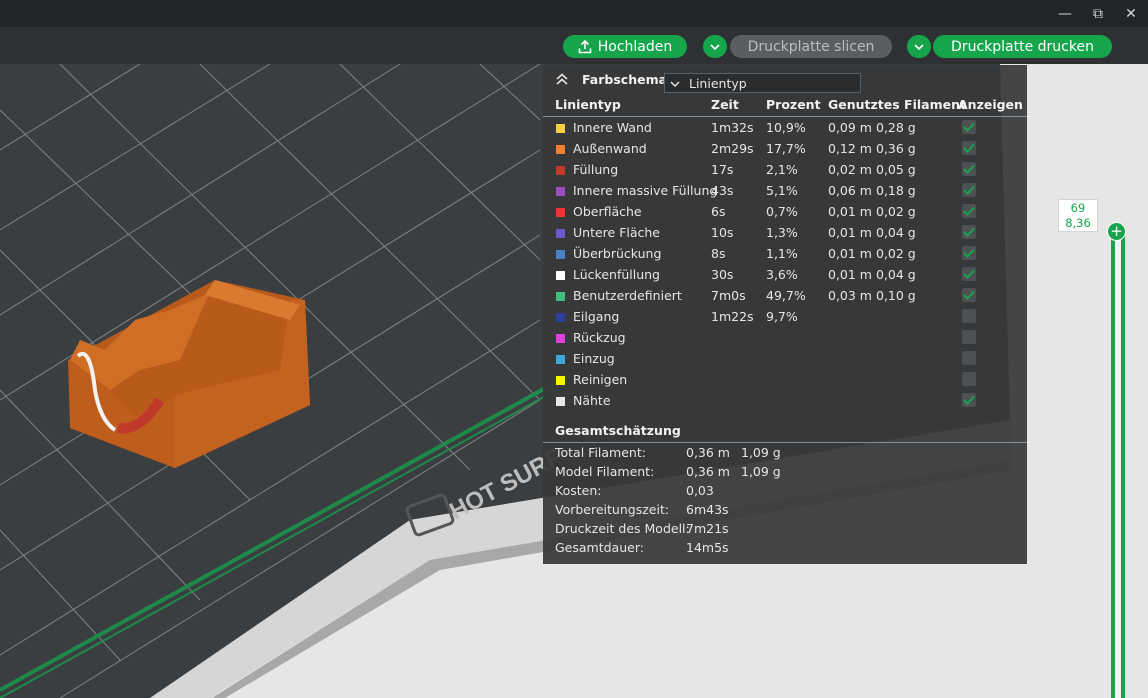 This screenshot has width=1148, height=698. Describe the element at coordinates (897, 104) in the screenshot. I see `col-header-filament: Genutztes Filament` at that location.